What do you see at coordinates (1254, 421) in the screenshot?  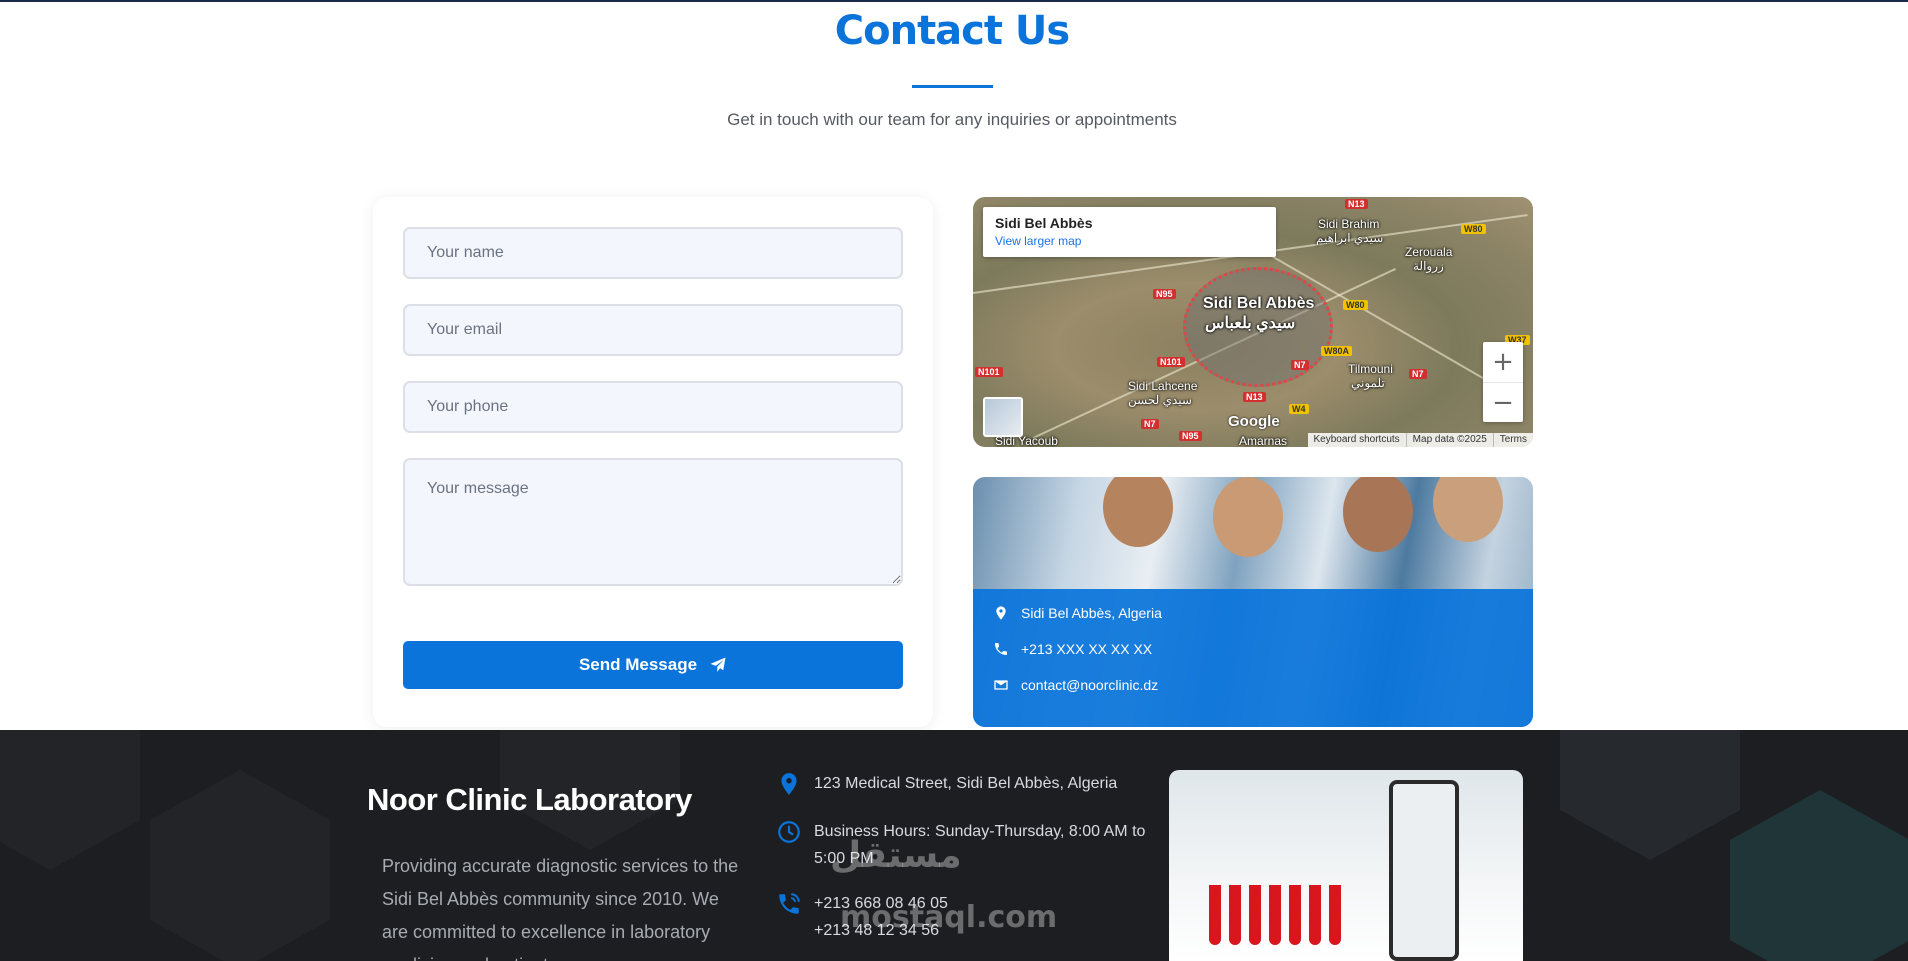 I see `google-logo: Google` at bounding box center [1254, 421].